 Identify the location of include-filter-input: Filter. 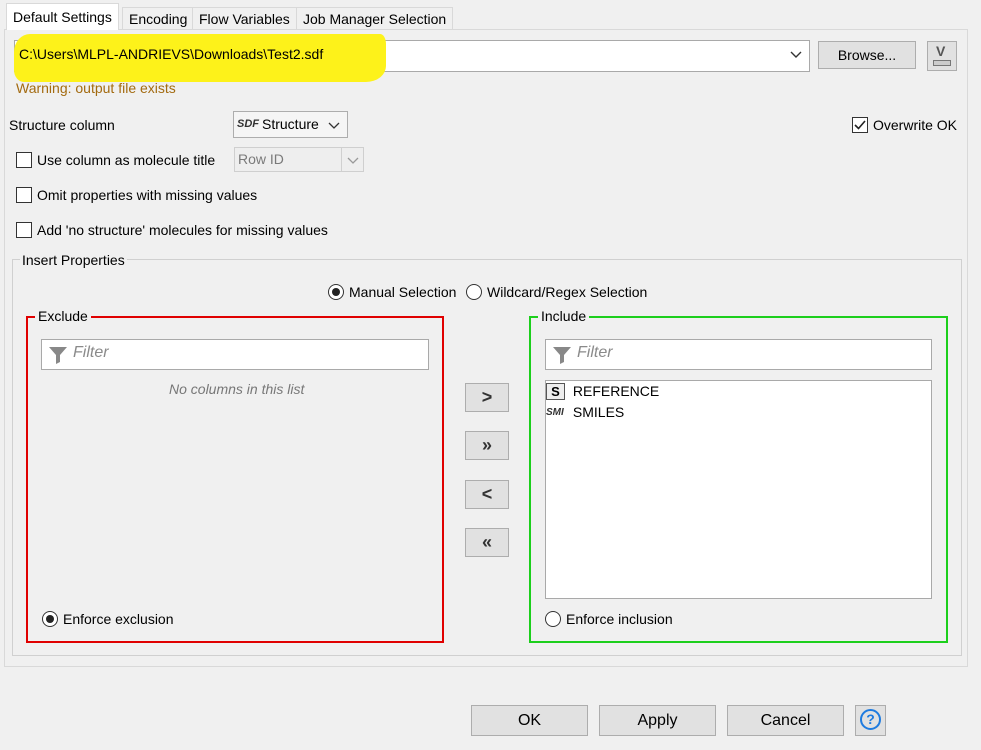
(738, 354).